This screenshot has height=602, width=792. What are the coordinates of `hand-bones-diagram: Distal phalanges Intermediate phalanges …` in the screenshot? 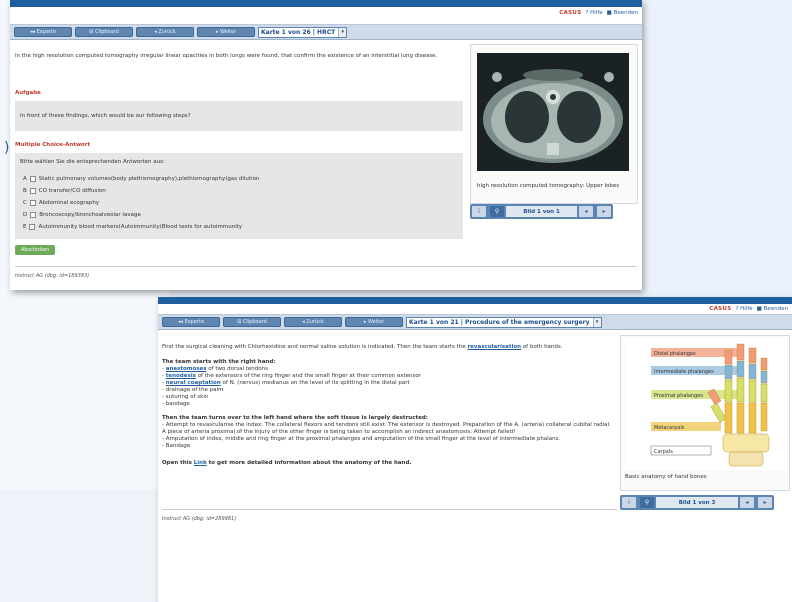 It's located at (705, 404).